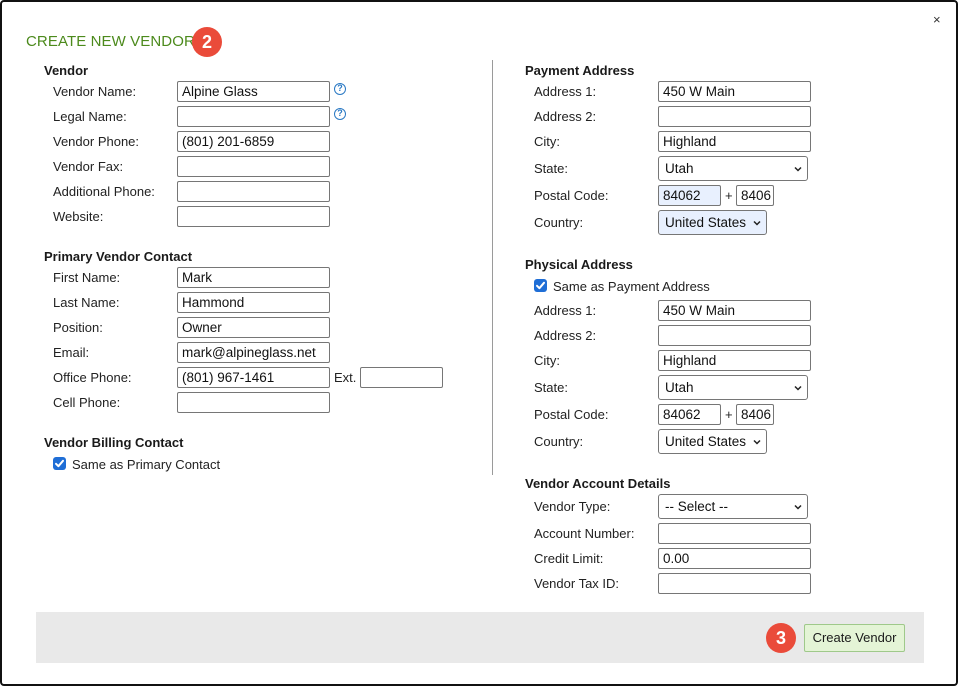 This screenshot has width=958, height=686. What do you see at coordinates (78, 327) in the screenshot?
I see `position-label: Position:` at bounding box center [78, 327].